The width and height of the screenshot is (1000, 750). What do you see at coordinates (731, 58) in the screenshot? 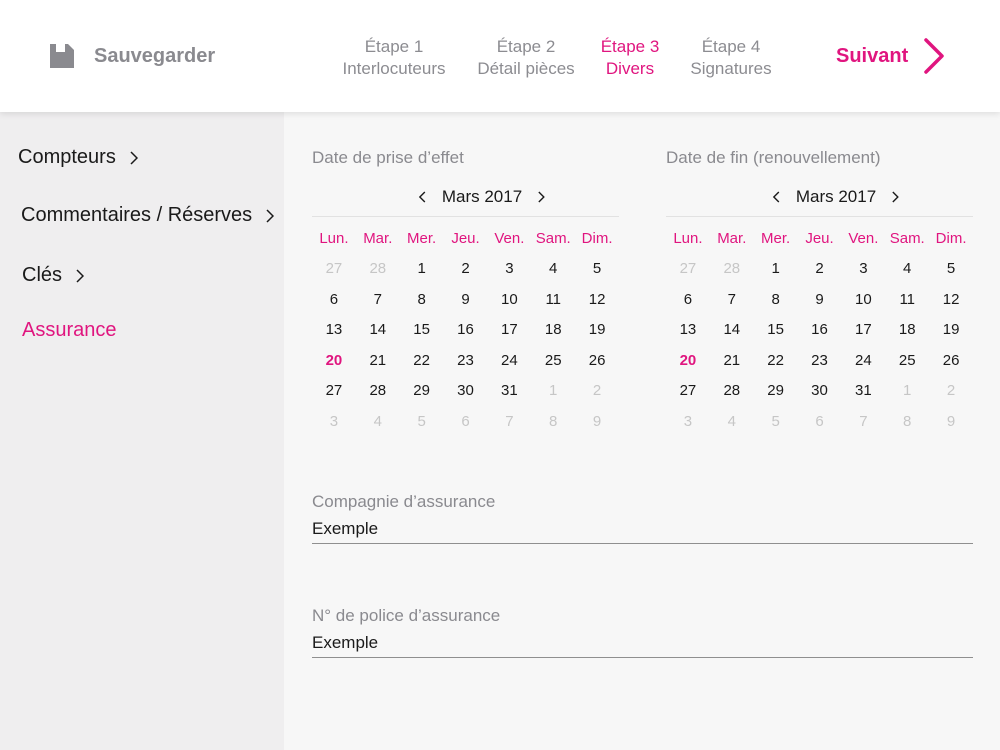
I see `step-4-tab: Étape 4 Signatures` at bounding box center [731, 58].